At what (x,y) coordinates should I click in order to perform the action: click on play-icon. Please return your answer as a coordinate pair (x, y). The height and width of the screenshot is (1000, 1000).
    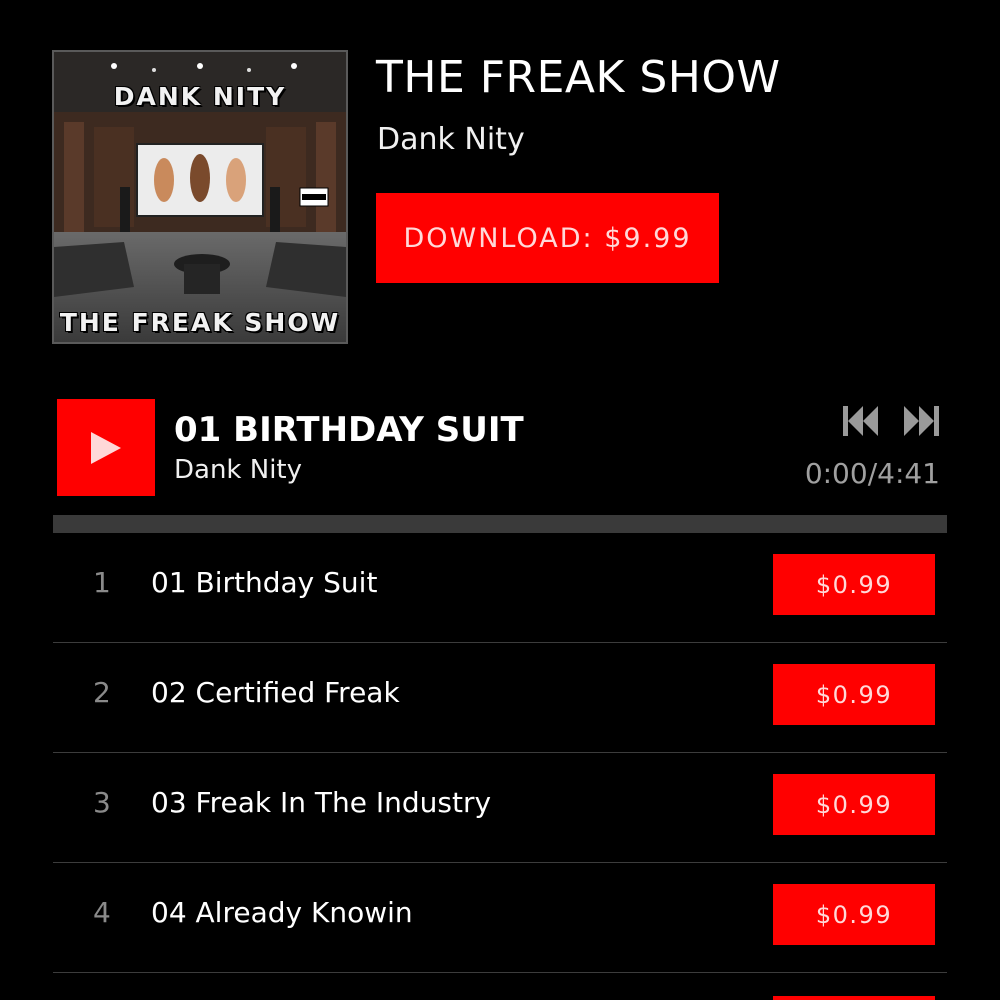
    Looking at the image, I should click on (106, 447).